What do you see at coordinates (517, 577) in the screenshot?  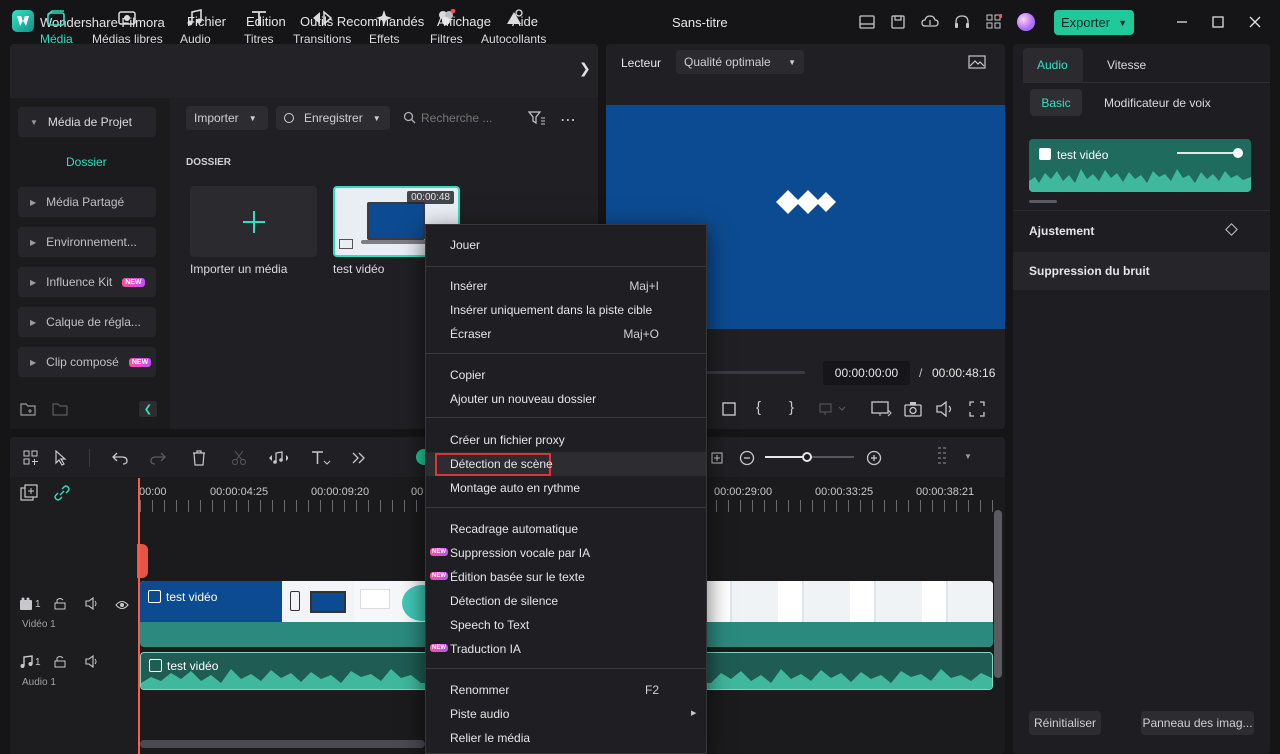 I see `menu-item-text-based-editing: Édition basée sur le texte` at bounding box center [517, 577].